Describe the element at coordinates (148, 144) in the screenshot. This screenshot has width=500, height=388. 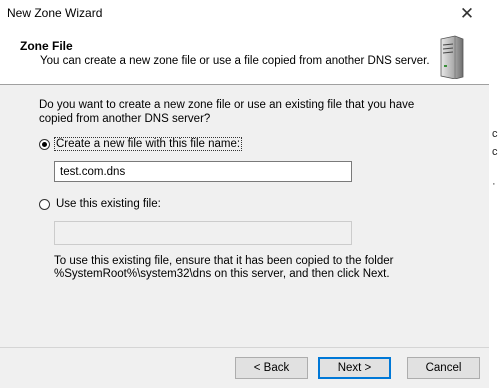
I see `create-new-file-label: Create a new file with this file name:` at that location.